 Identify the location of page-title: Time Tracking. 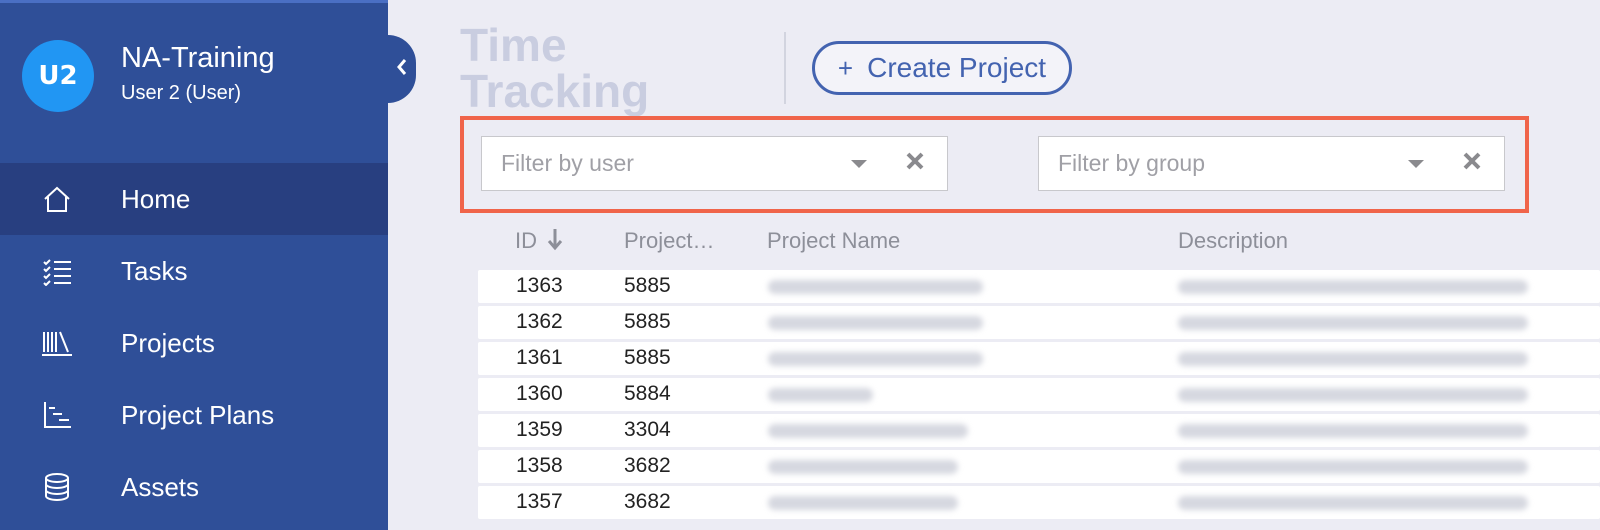
(555, 68).